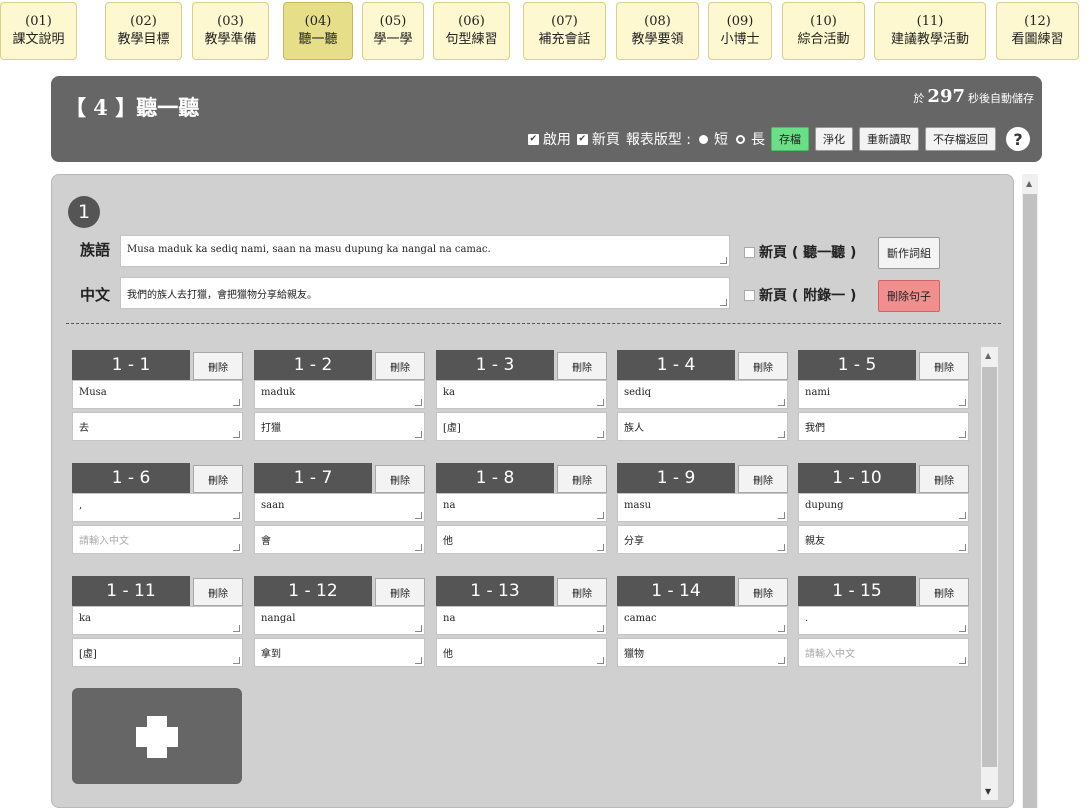 The height and width of the screenshot is (808, 1092). Describe the element at coordinates (657, 31) in the screenshot. I see `tab-08: (08) 教學要領` at that location.